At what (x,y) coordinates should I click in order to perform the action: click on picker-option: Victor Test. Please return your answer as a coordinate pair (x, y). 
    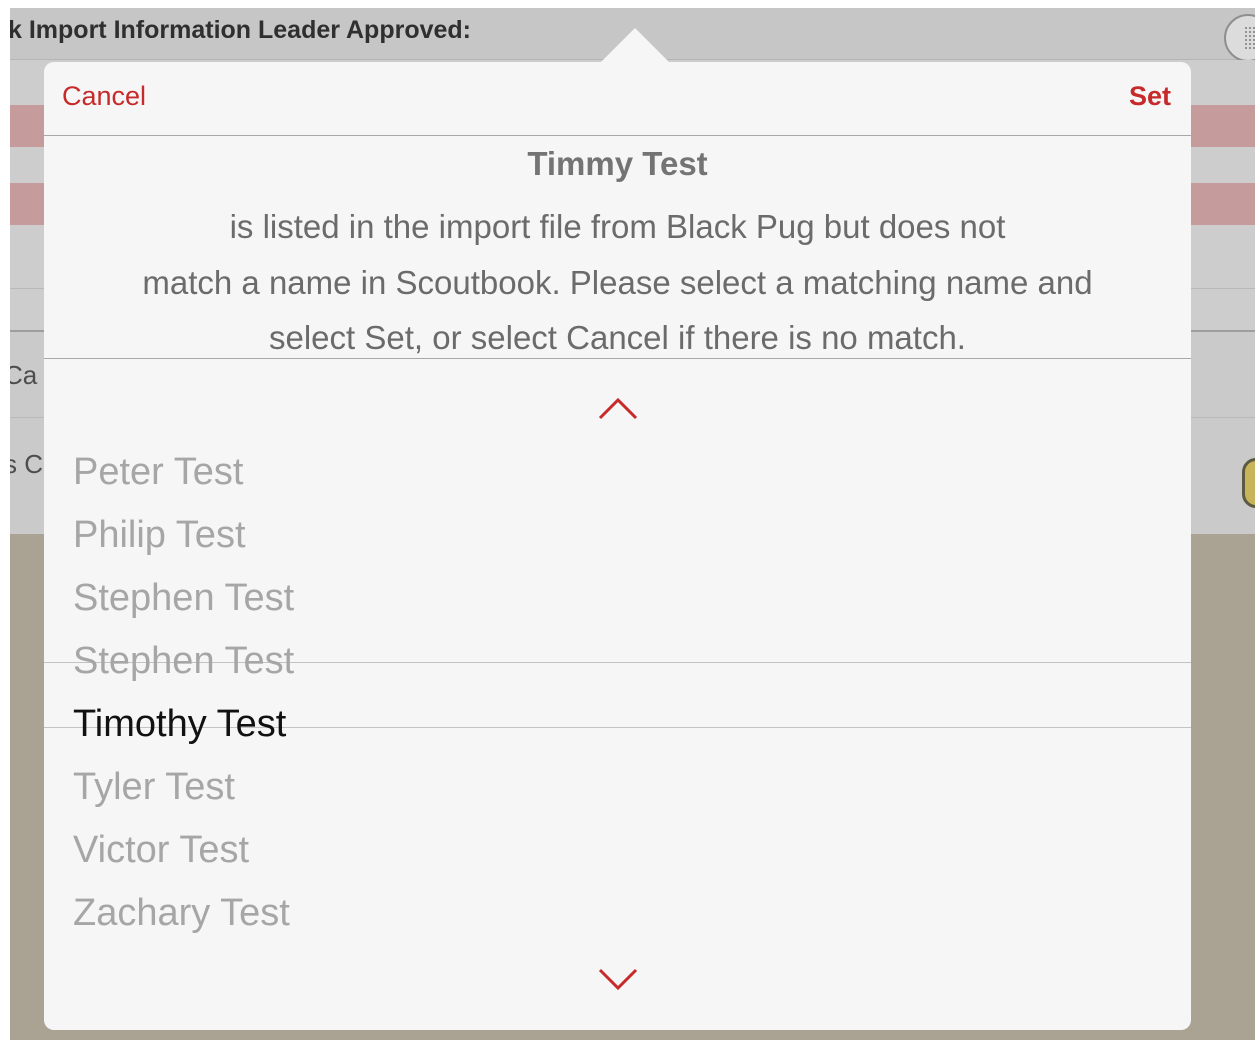
    Looking at the image, I should click on (183, 850).